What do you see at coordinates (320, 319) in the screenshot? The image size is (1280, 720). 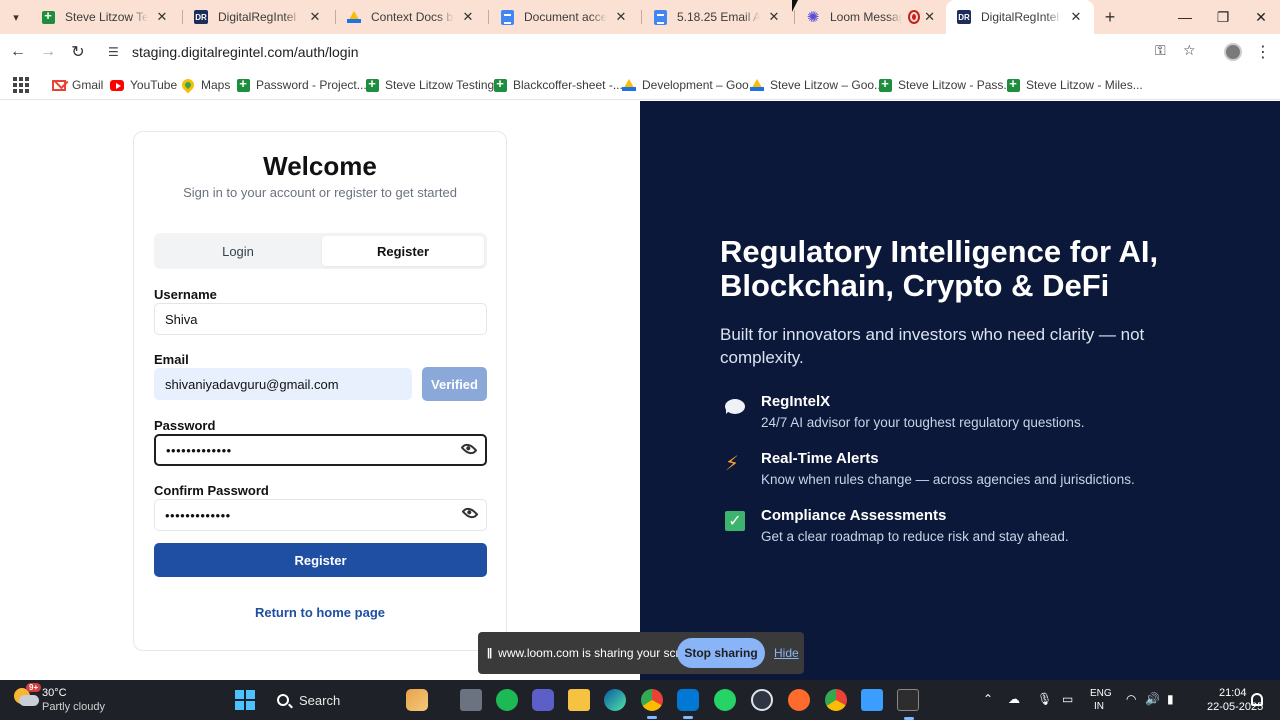 I see `username-input: Shiva` at bounding box center [320, 319].